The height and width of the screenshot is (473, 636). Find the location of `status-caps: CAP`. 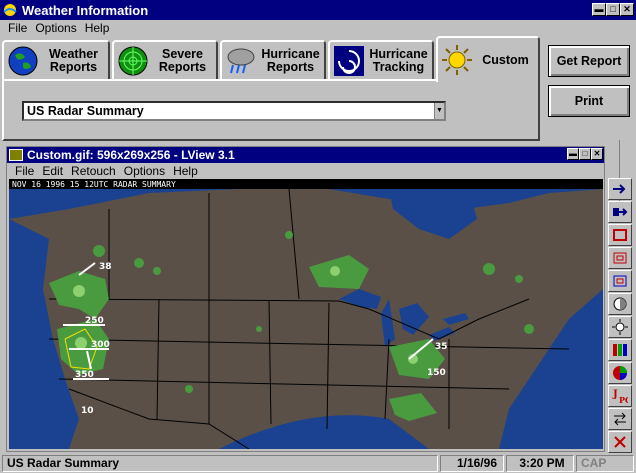

status-caps: CAP is located at coordinates (605, 463).